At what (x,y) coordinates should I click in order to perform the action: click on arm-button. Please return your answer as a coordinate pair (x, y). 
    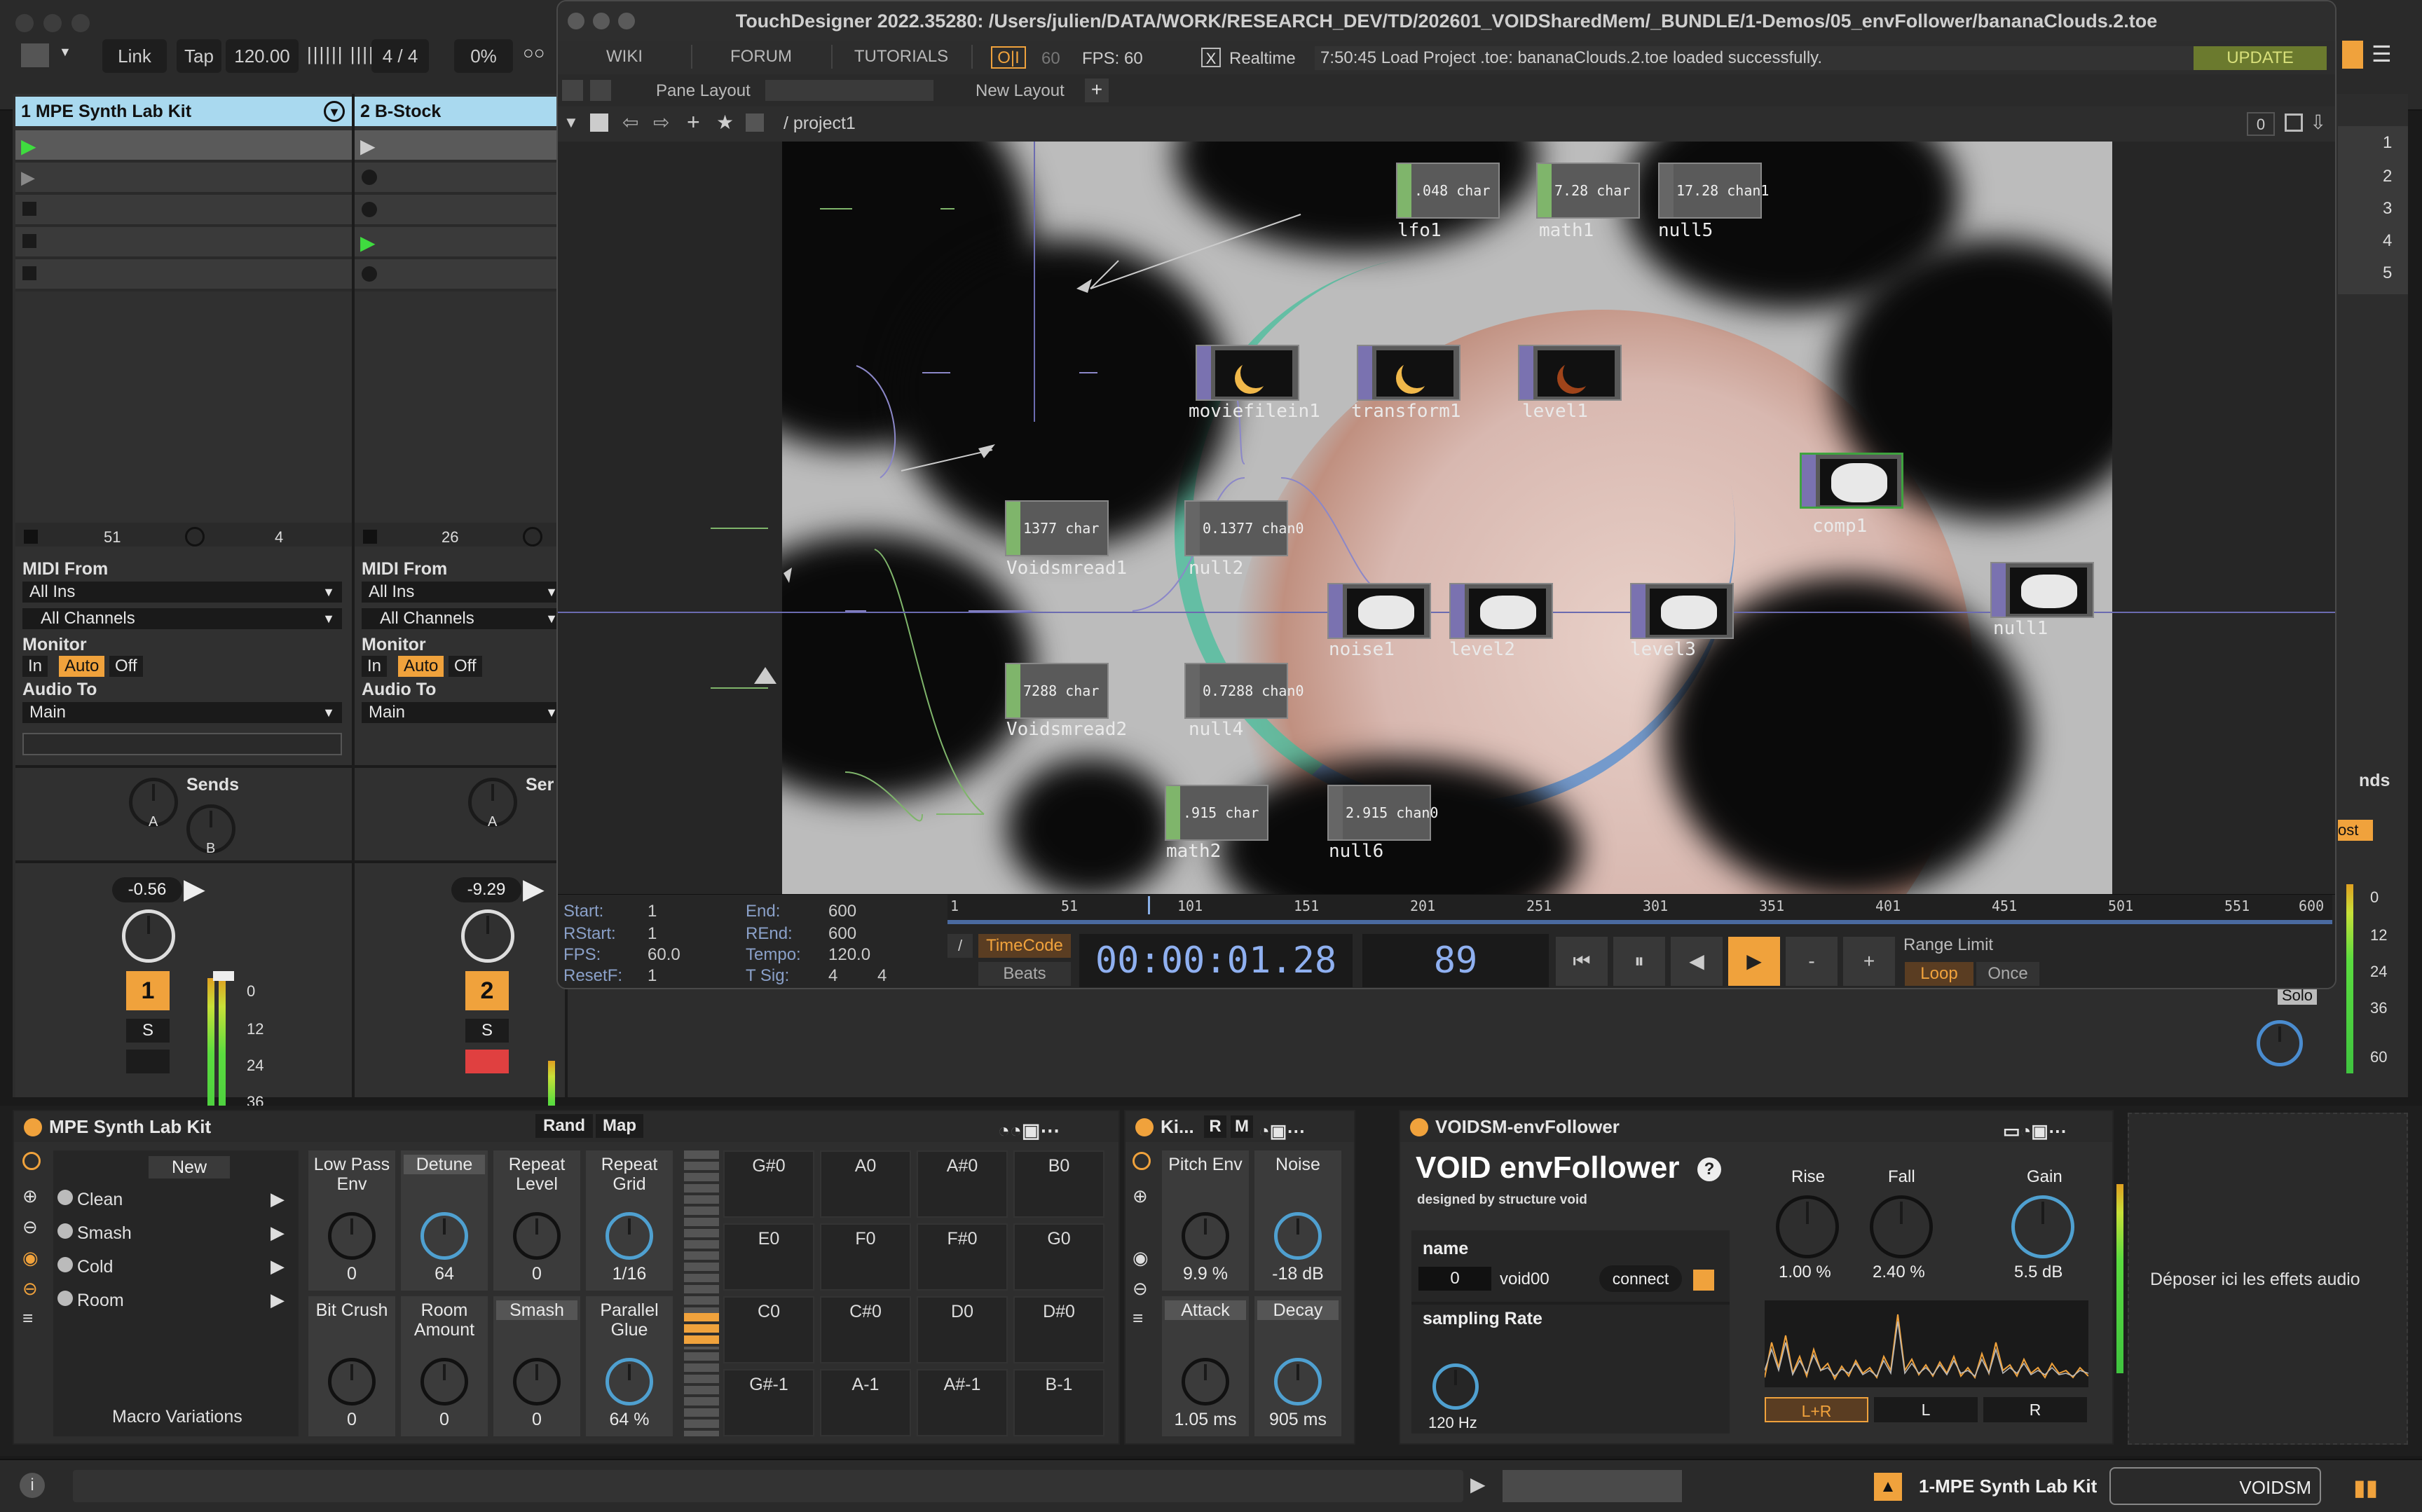
    Looking at the image, I should click on (487, 1061).